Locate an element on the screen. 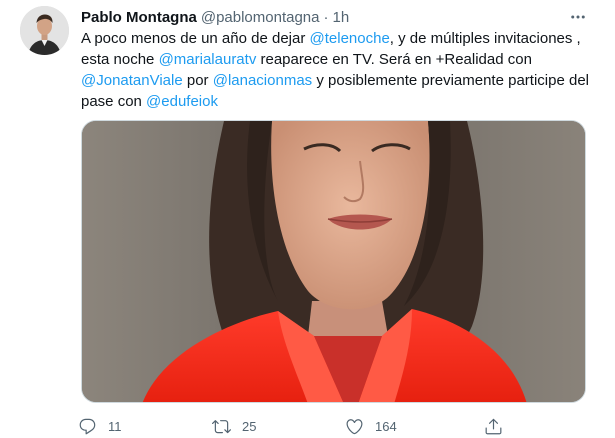 The width and height of the screenshot is (615, 438). like-button: 164 is located at coordinates (371, 426).